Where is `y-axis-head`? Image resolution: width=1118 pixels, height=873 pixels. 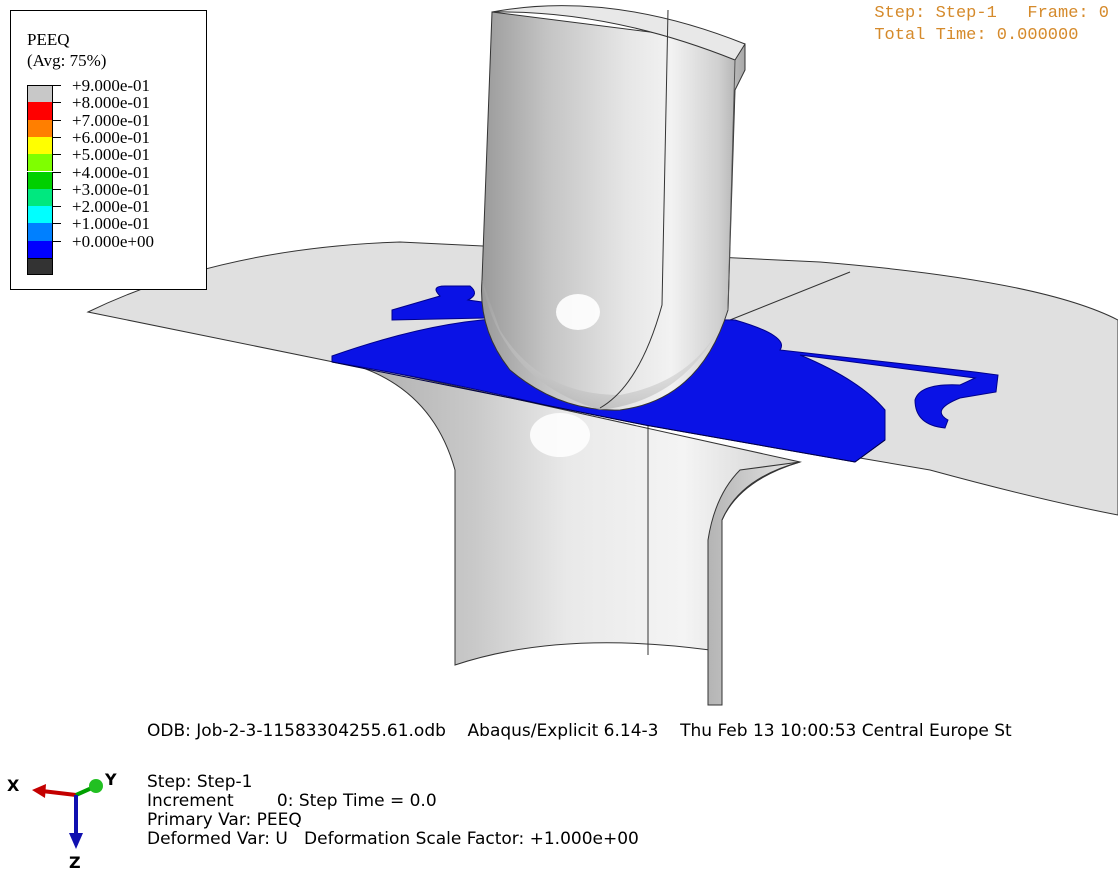 y-axis-head is located at coordinates (96, 786).